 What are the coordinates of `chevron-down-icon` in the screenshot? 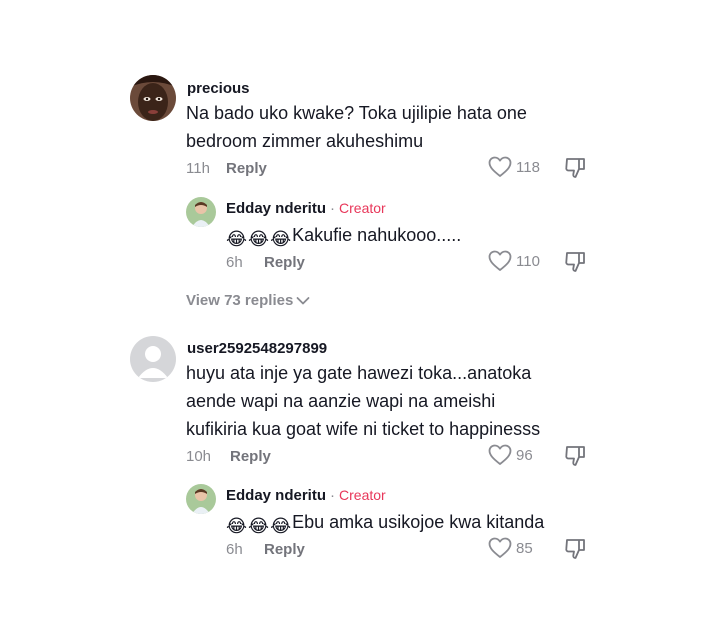 It's located at (303, 300).